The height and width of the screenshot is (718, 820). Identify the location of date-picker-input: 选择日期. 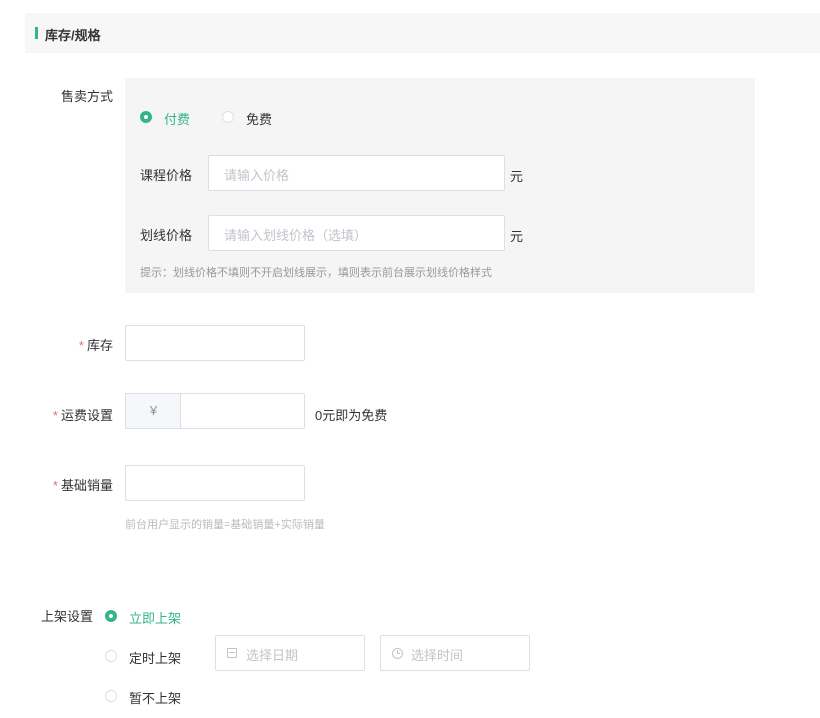
(290, 653).